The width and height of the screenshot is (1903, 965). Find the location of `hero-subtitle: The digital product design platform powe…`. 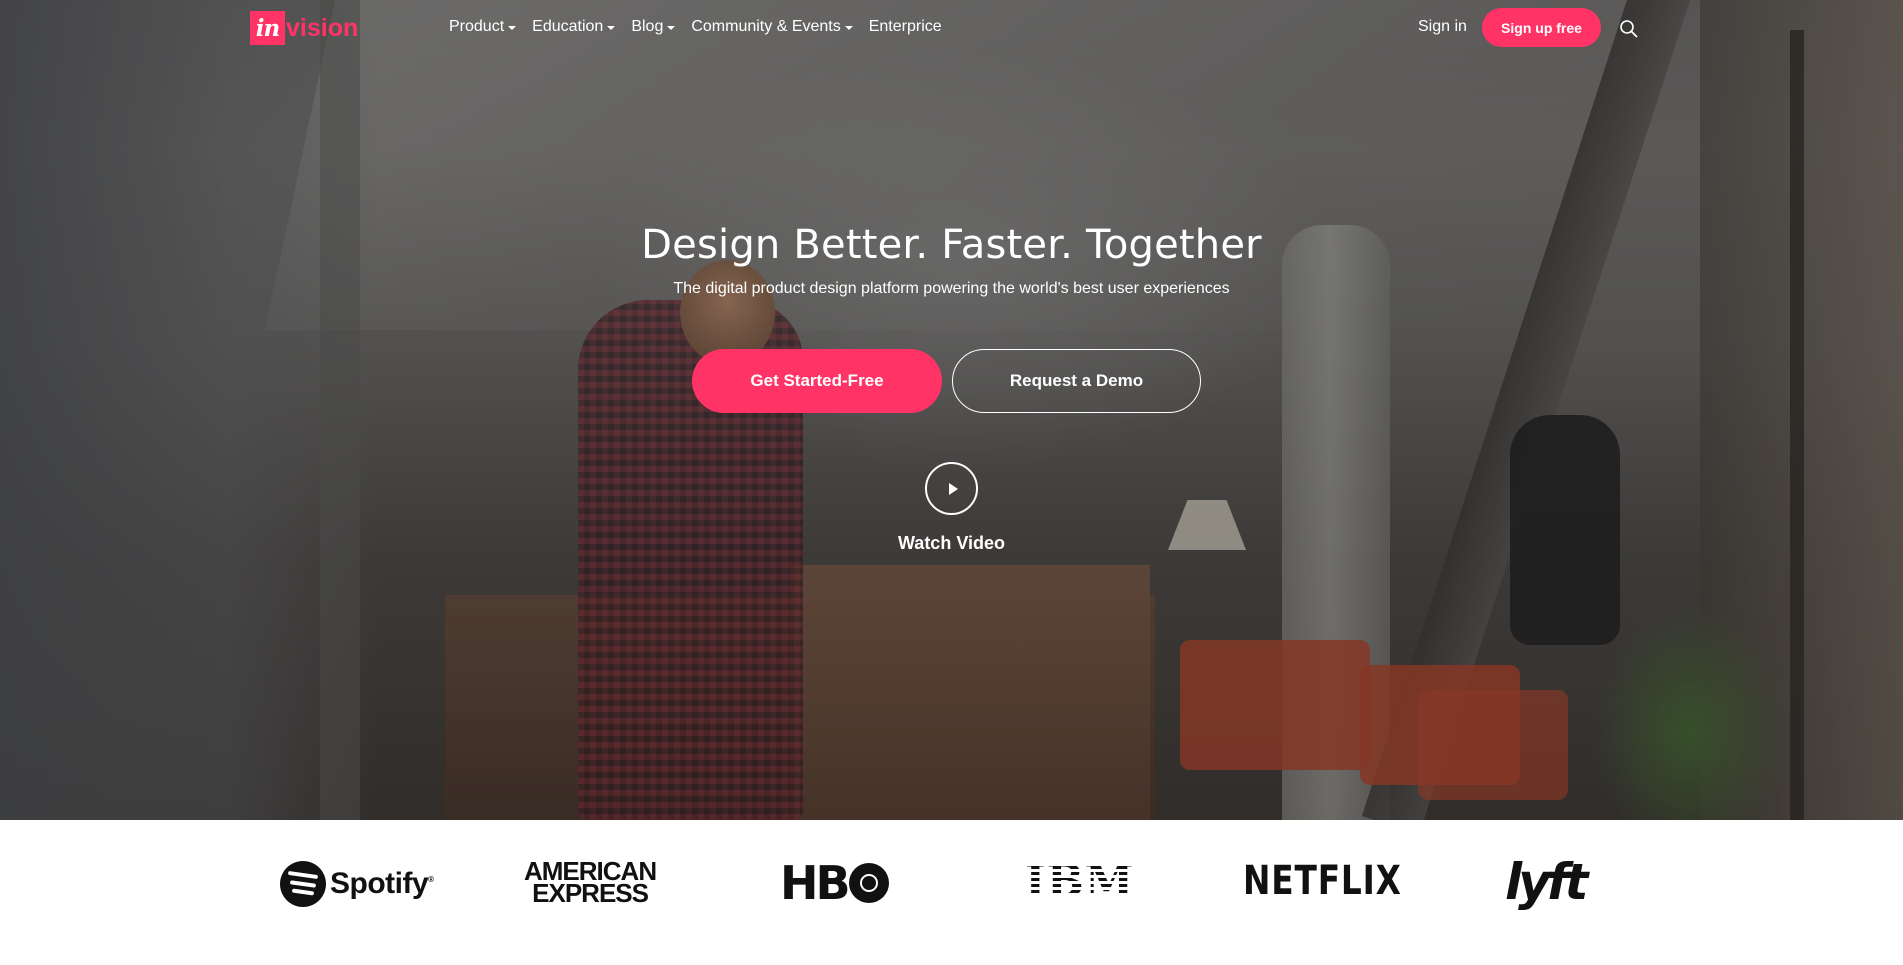

hero-subtitle: The digital product design platform powe… is located at coordinates (951, 288).